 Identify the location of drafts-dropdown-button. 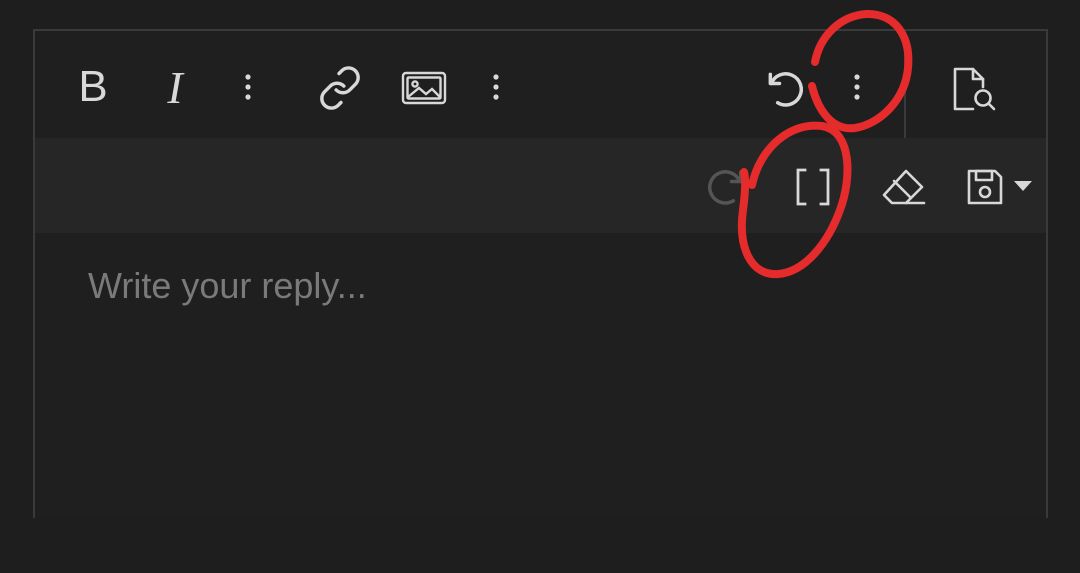
(1023, 186).